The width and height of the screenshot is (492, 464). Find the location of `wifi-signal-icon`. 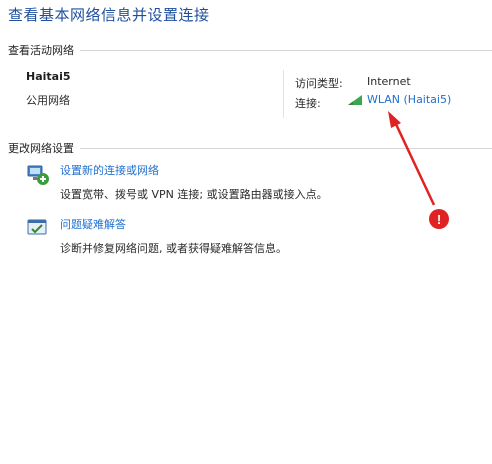

wifi-signal-icon is located at coordinates (355, 99).